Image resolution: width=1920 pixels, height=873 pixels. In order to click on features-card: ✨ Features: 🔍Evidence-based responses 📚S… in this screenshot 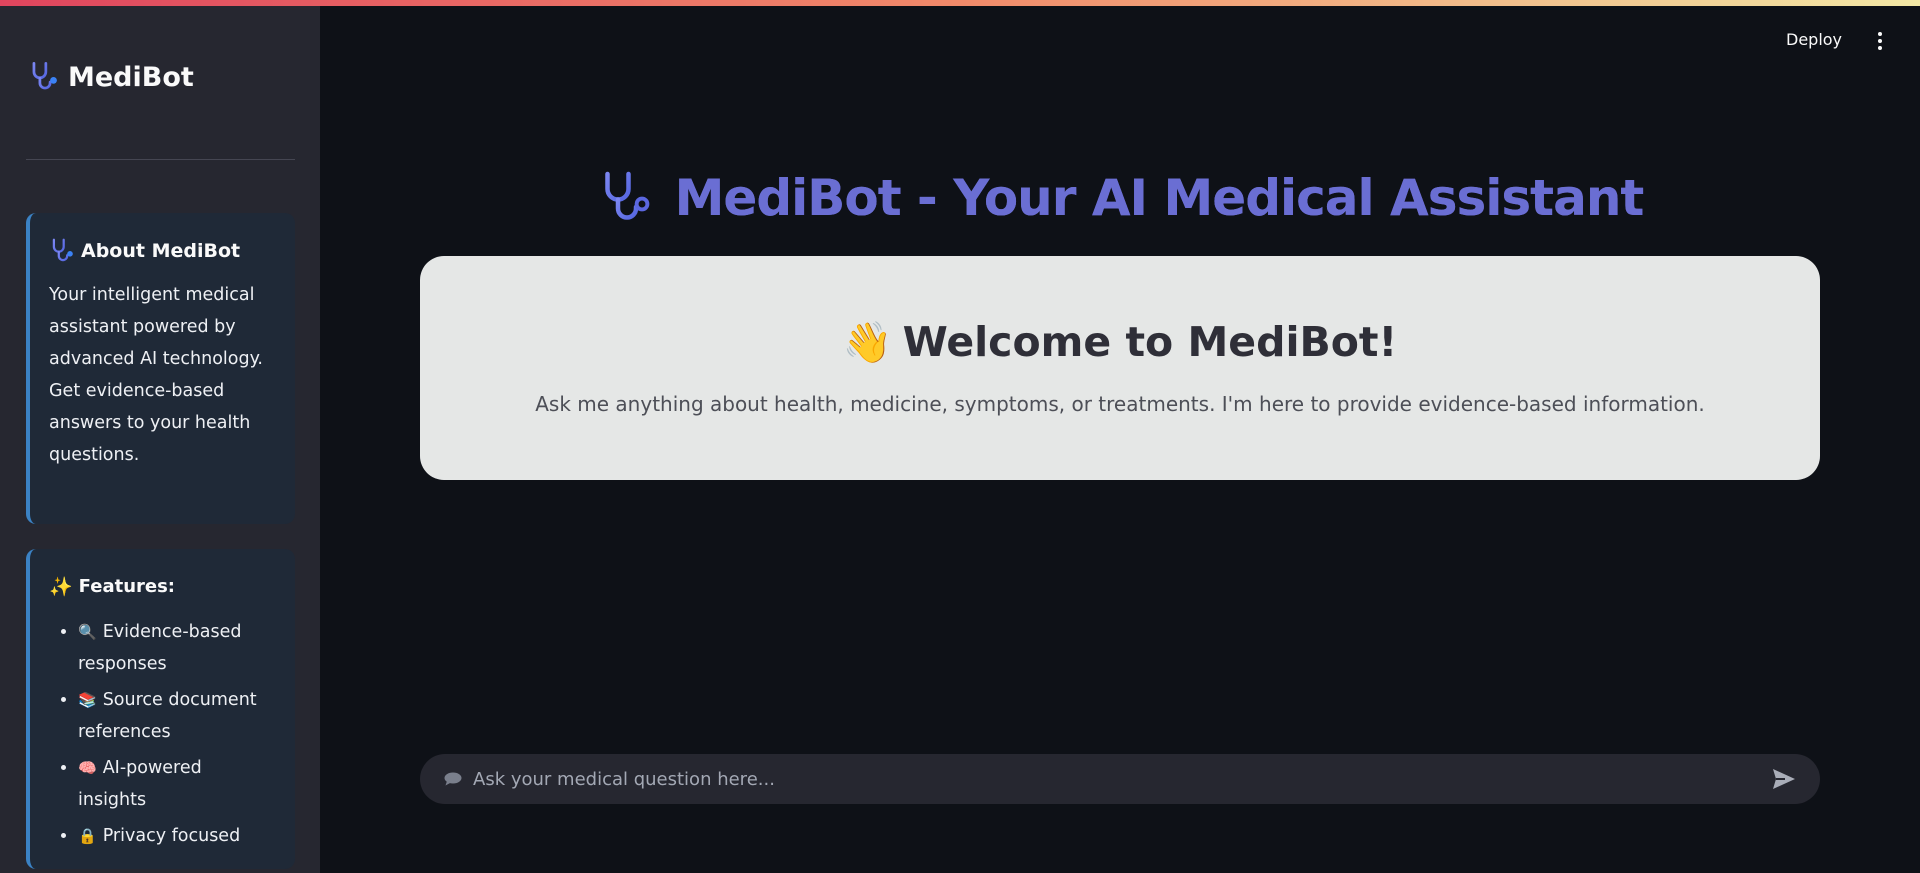, I will do `click(160, 709)`.